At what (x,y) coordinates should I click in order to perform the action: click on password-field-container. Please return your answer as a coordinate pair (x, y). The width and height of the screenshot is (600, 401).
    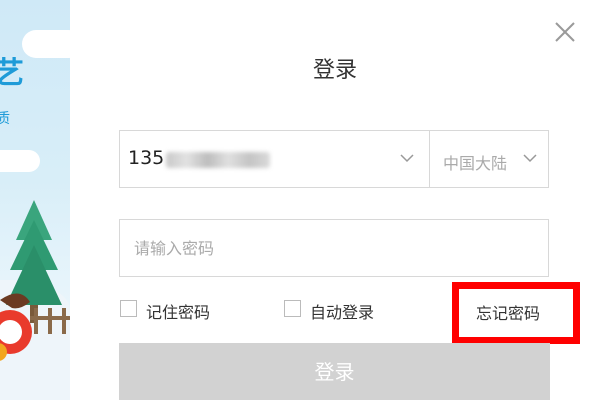
    Looking at the image, I should click on (334, 248).